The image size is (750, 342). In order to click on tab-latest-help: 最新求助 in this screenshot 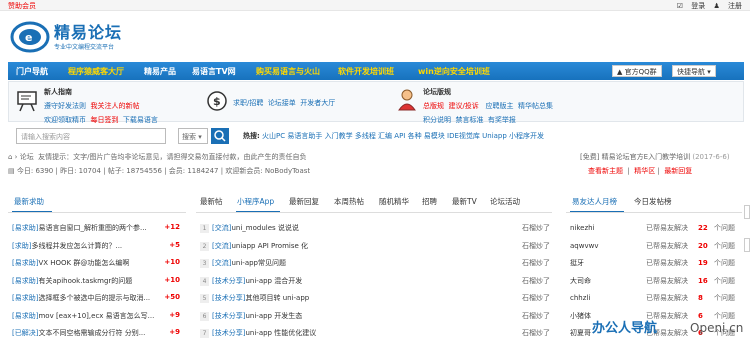, I will do `click(29, 201)`.